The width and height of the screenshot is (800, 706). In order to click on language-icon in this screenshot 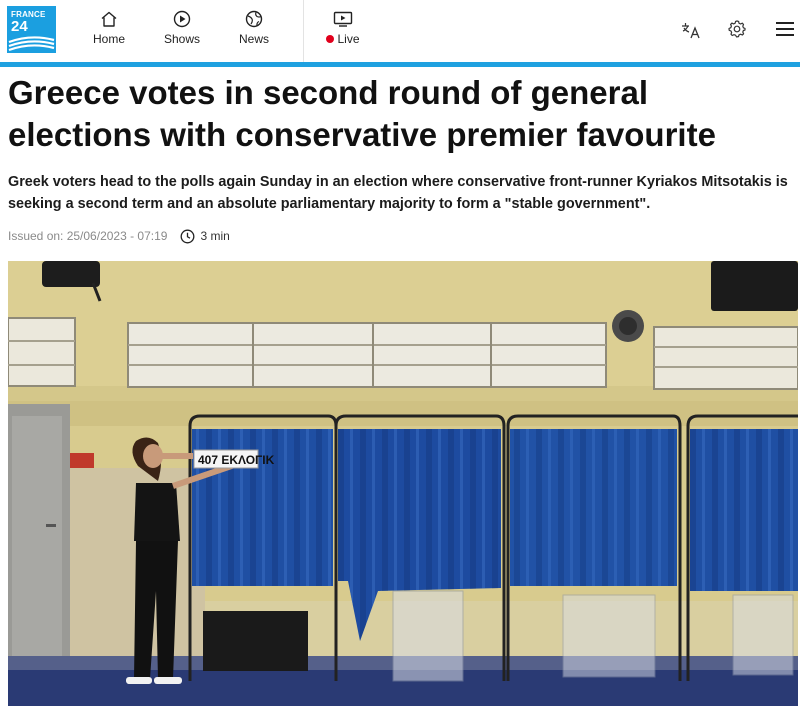, I will do `click(691, 30)`.